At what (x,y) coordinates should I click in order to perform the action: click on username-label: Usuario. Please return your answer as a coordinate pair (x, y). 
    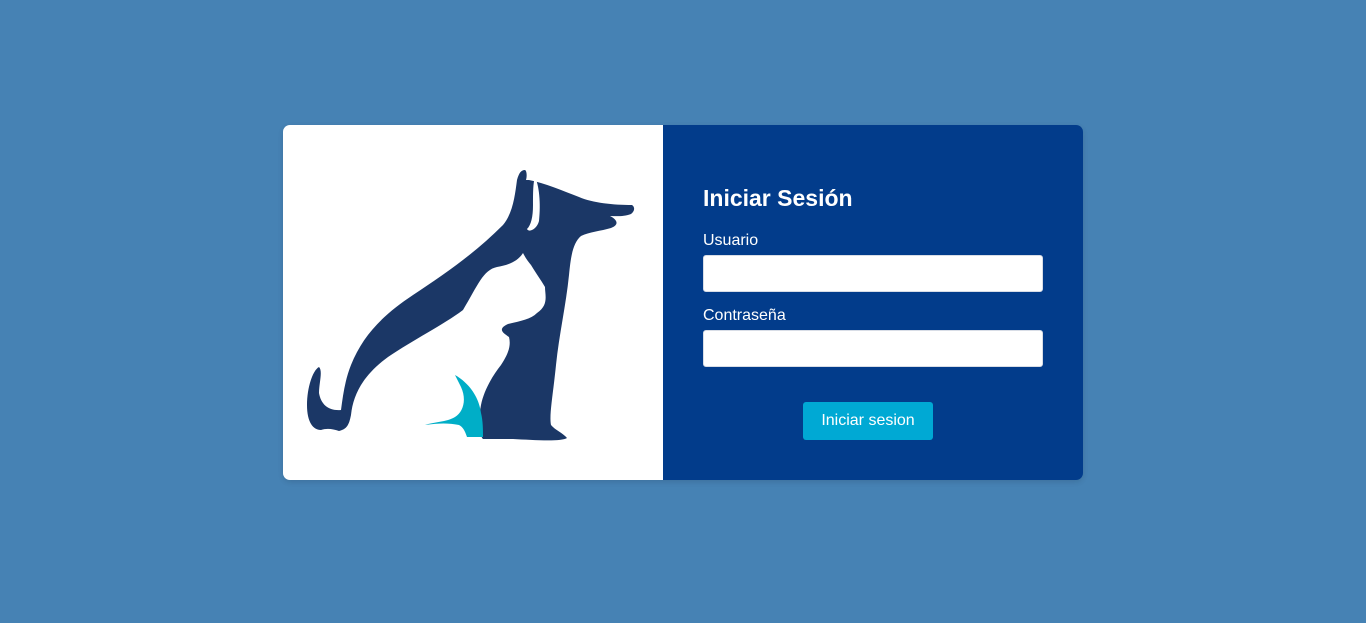
    Looking at the image, I should click on (731, 240).